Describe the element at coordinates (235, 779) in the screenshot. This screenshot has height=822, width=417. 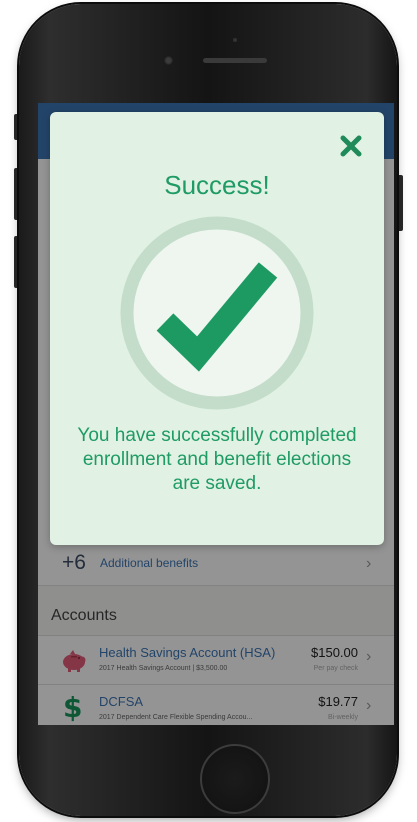
I see `home-button` at that location.